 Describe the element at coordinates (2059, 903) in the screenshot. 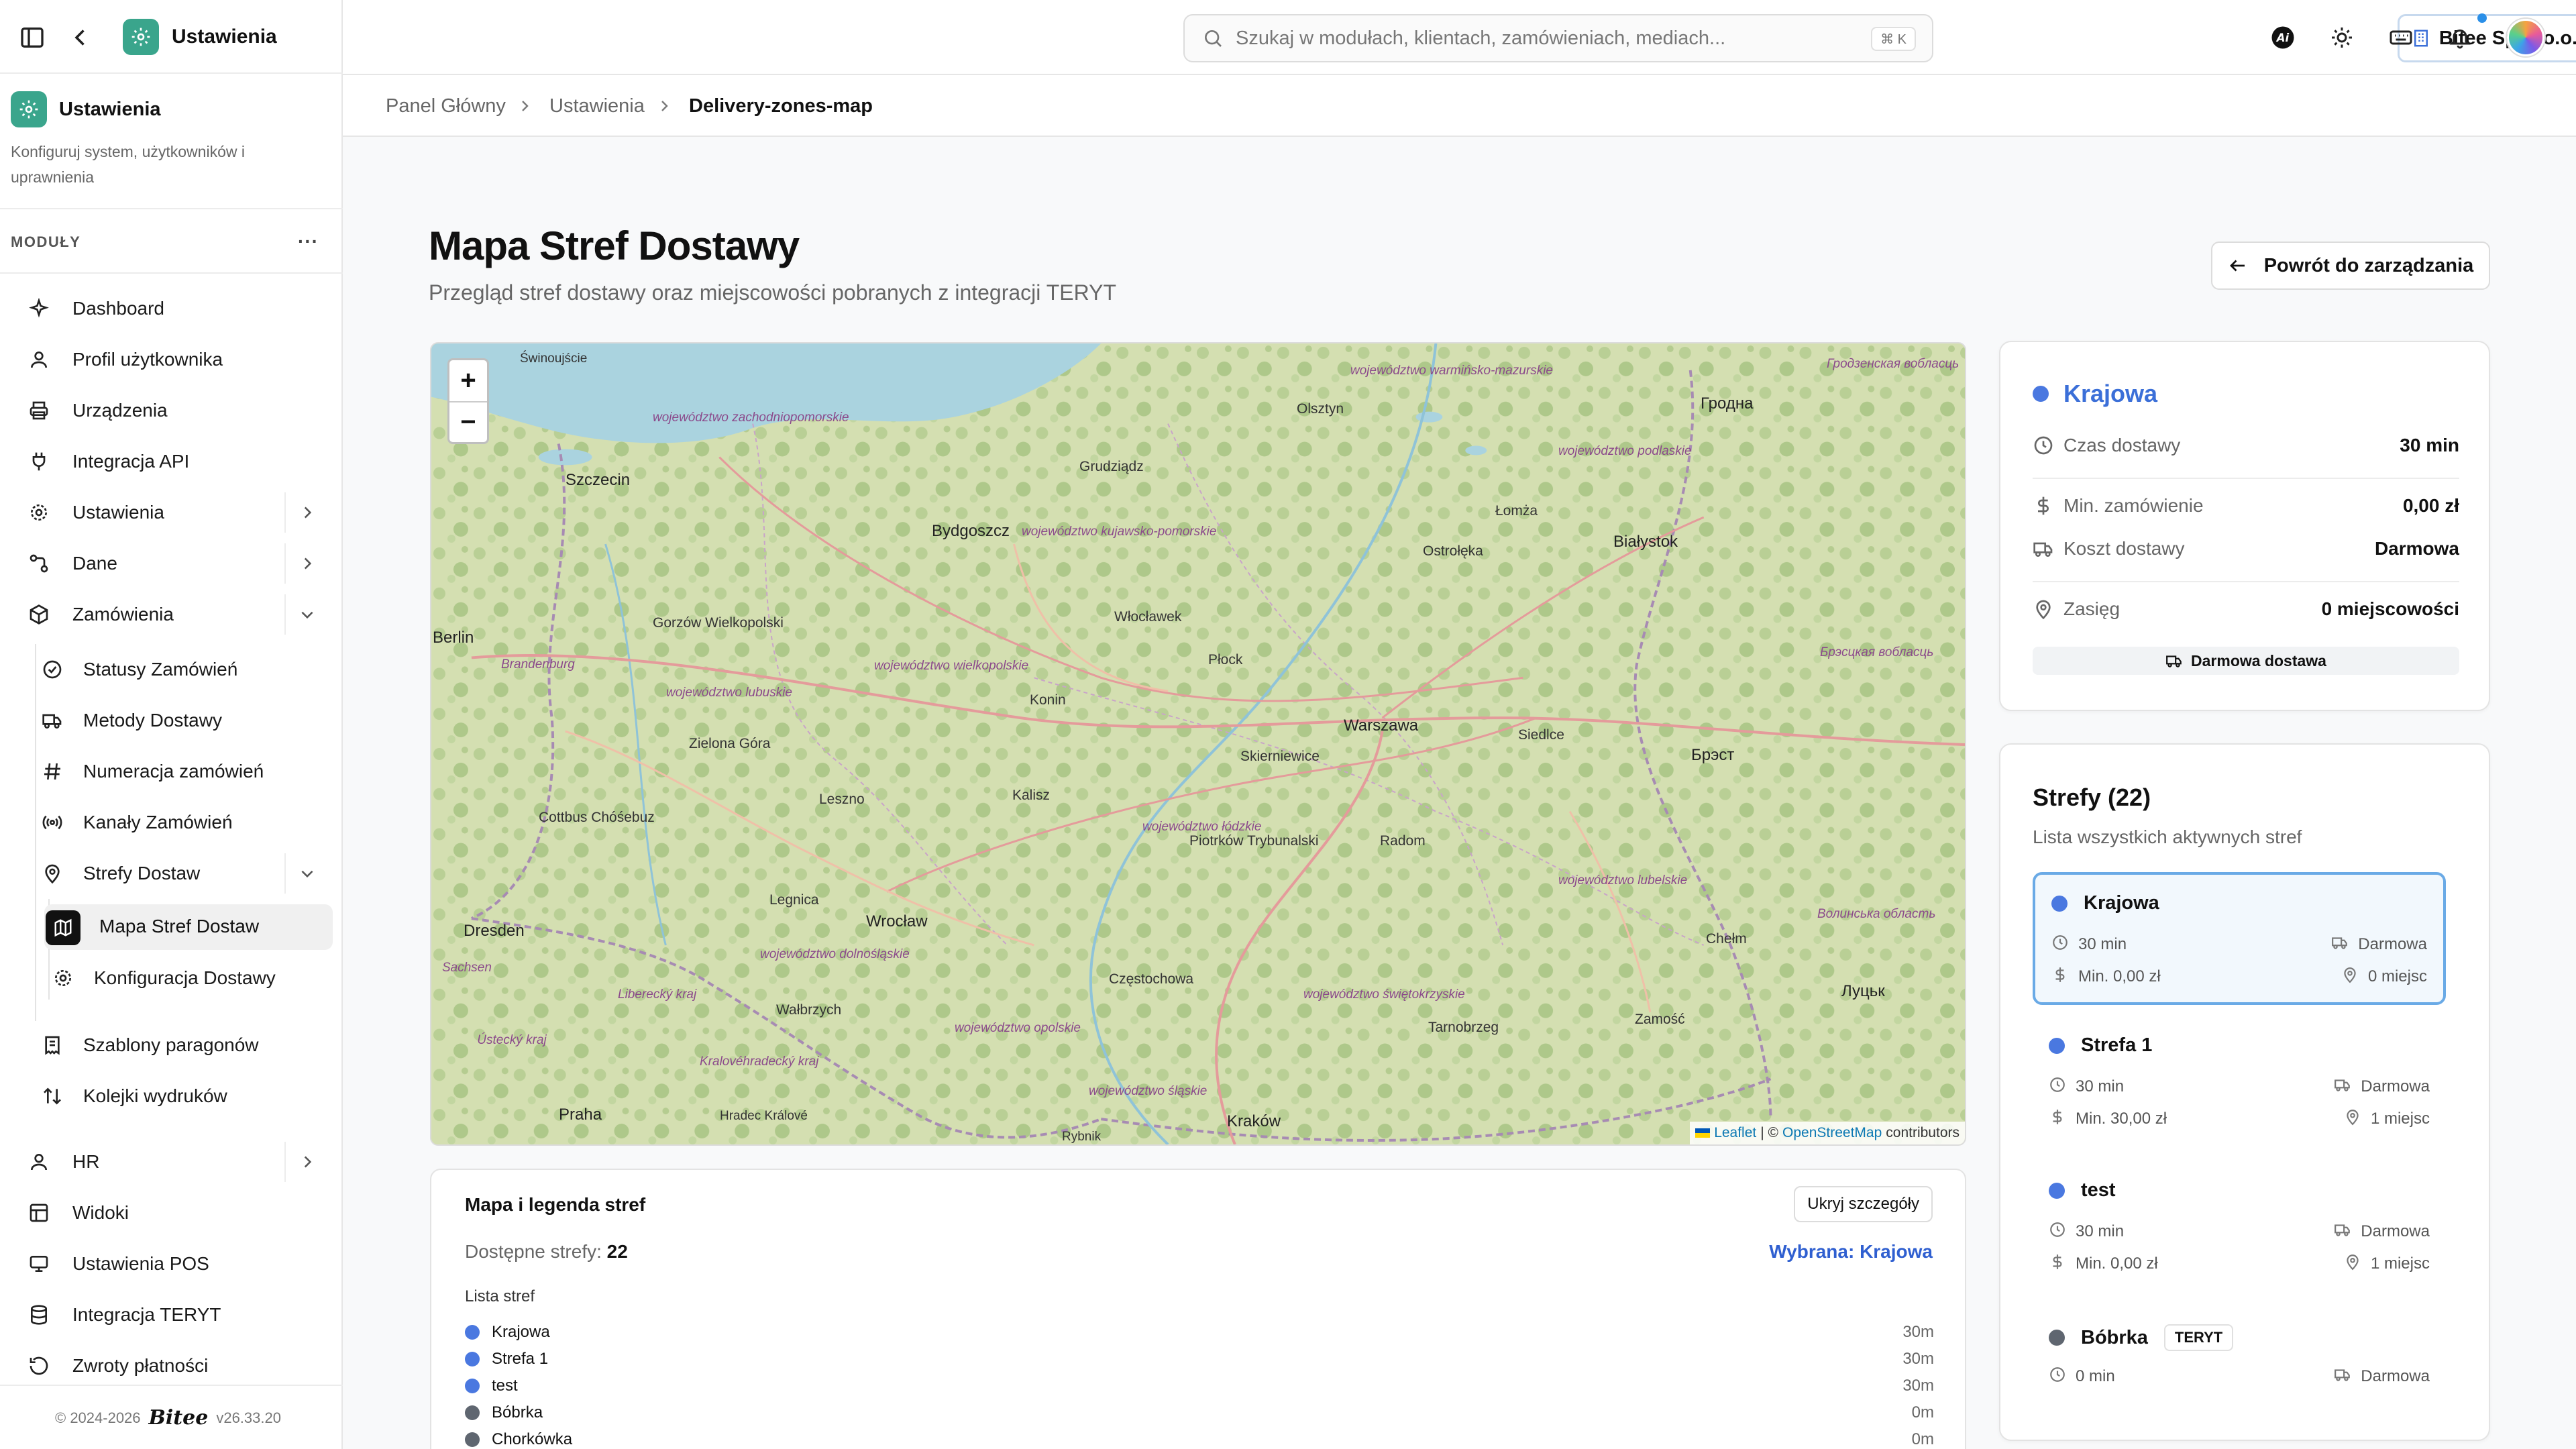

I see `zone-color-dot` at that location.